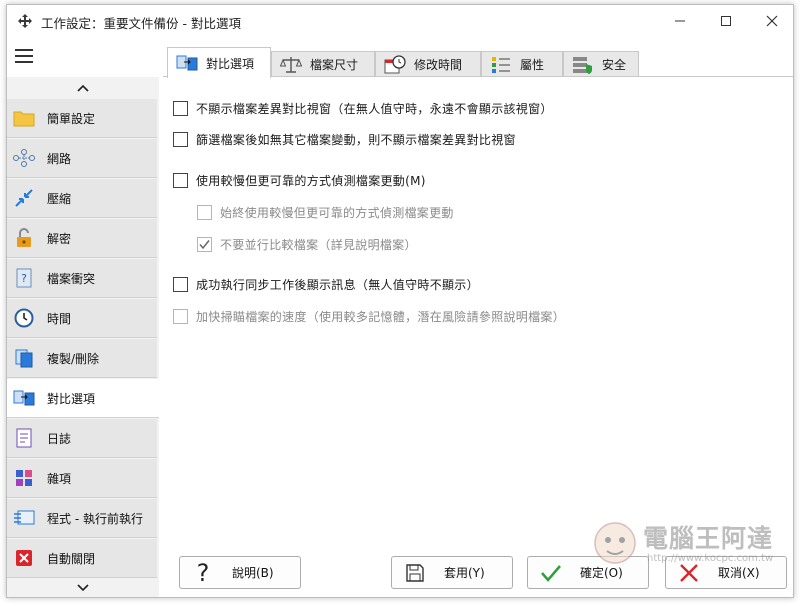 This screenshot has height=604, width=800. Describe the element at coordinates (24, 318) in the screenshot. I see `clock-icon` at that location.